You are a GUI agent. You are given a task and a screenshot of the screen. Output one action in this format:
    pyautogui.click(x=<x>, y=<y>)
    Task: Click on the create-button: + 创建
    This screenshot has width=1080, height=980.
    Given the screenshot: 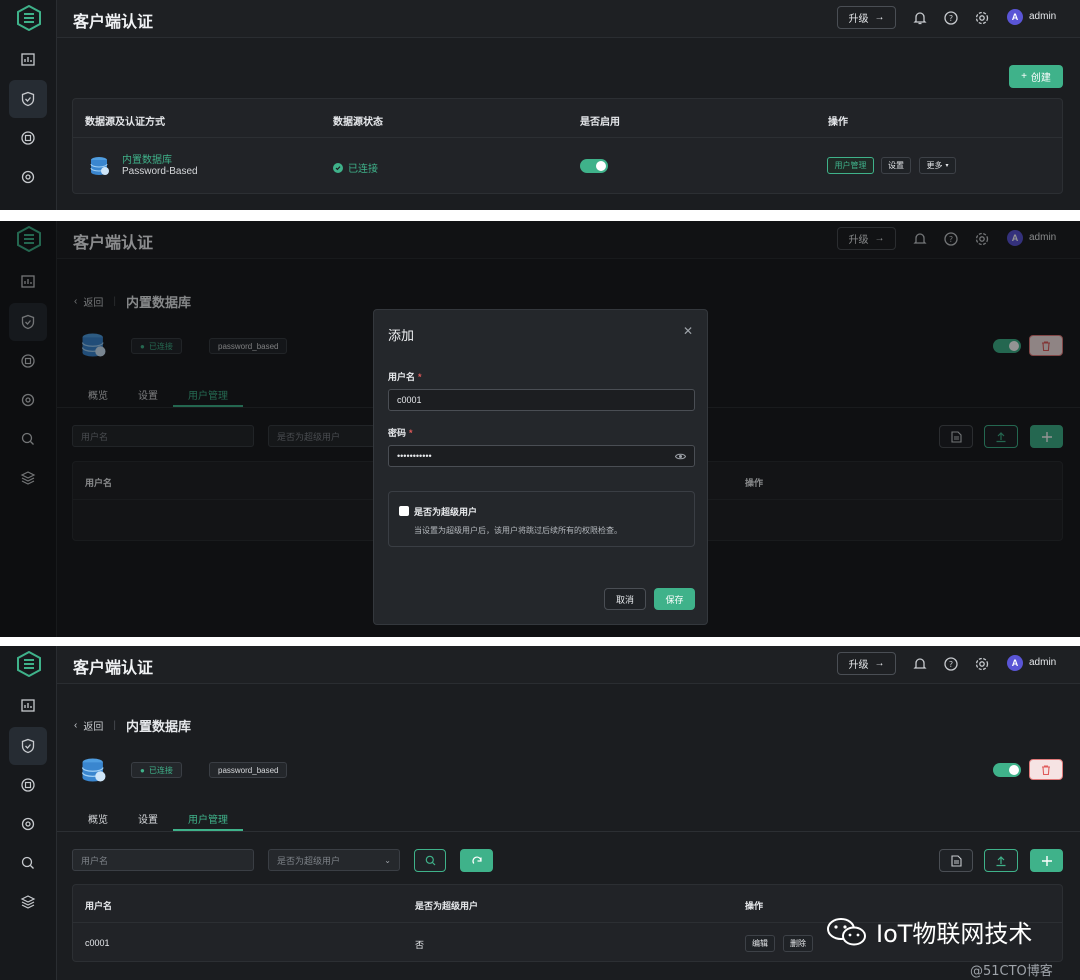 What is the action you would take?
    pyautogui.click(x=1036, y=76)
    